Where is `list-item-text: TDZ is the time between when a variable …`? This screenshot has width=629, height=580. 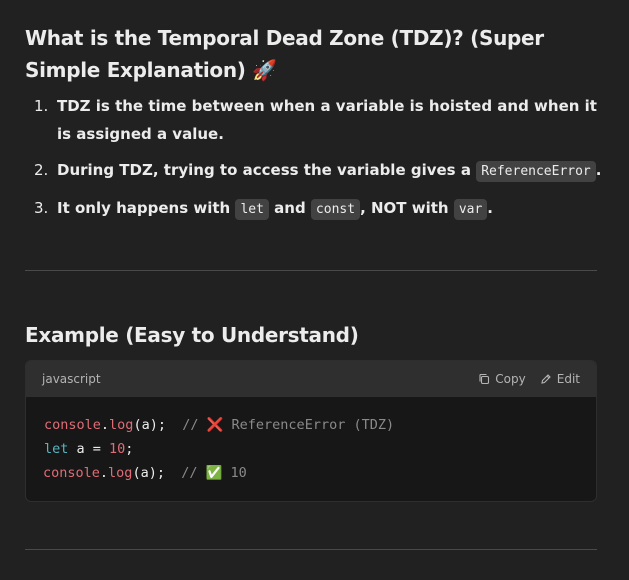 list-item-text: TDZ is the time between when a variable … is located at coordinates (327, 120).